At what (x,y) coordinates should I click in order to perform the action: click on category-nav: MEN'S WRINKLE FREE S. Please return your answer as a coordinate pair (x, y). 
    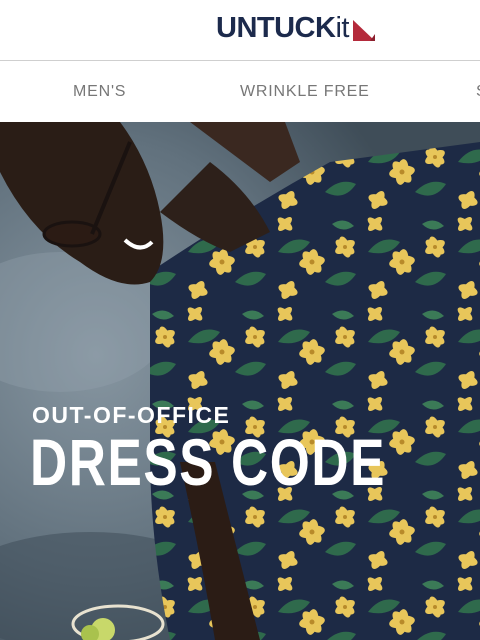
    Looking at the image, I should click on (240, 91).